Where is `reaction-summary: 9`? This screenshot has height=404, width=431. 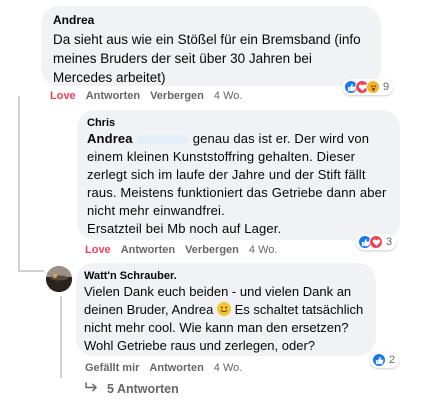
reaction-summary: 9 is located at coordinates (368, 87).